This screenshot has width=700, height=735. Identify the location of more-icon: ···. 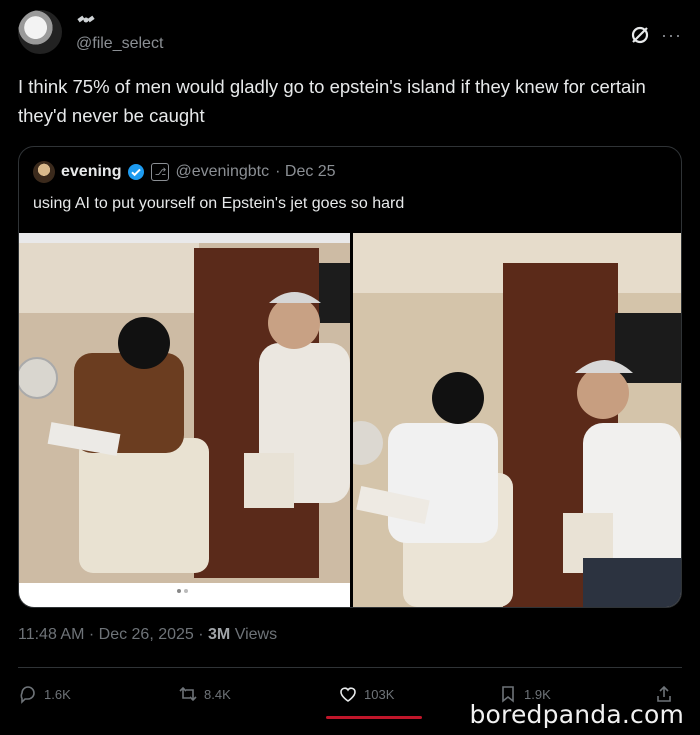
(671, 35).